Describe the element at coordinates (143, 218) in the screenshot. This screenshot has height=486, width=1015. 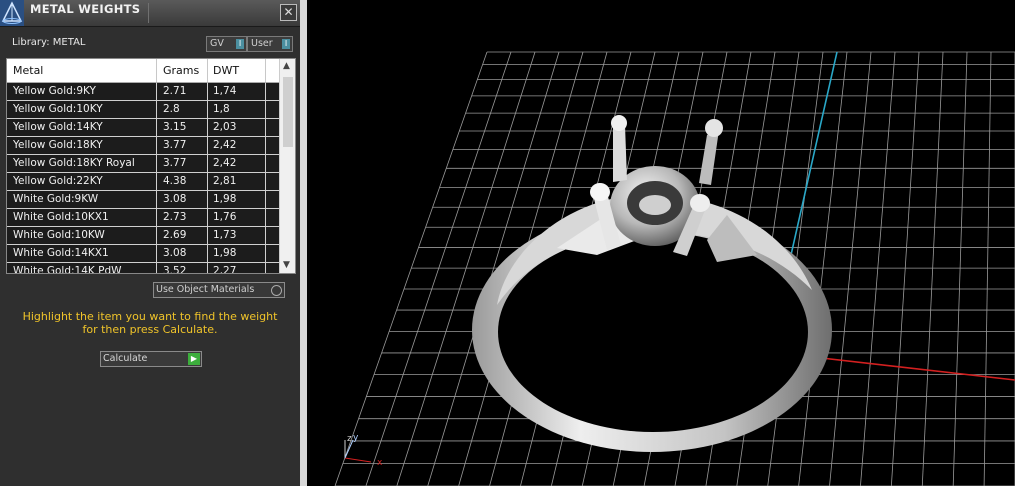
I see `table-row: White Gold:10KX1 2.73 1,76` at that location.